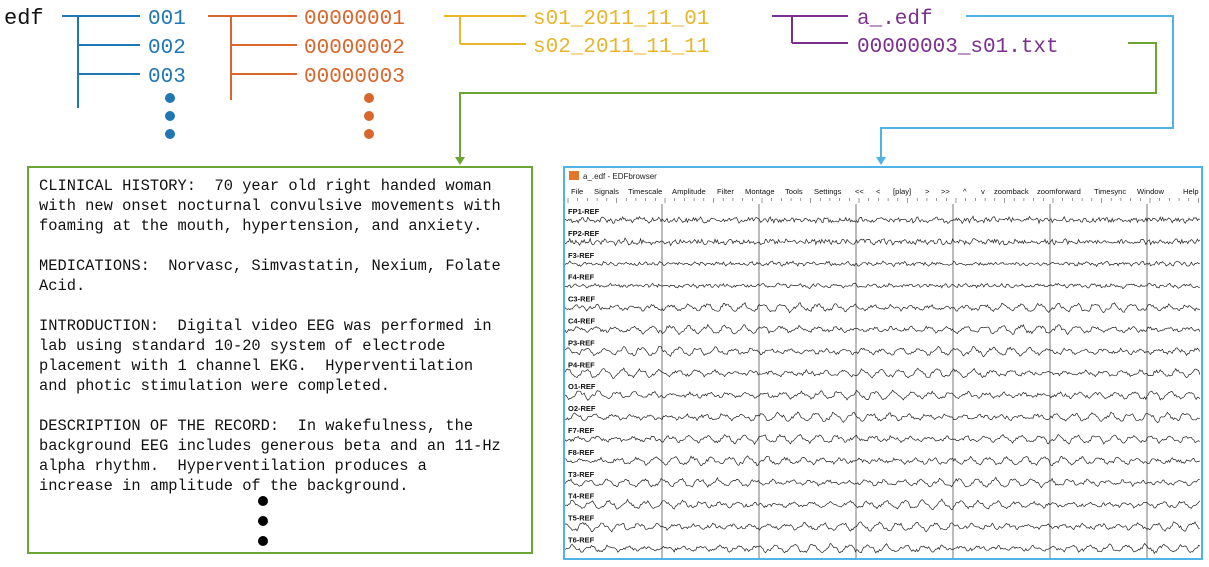 This screenshot has height=567, width=1209. Describe the element at coordinates (581, 496) in the screenshot. I see `channel-label: T4-REF` at that location.